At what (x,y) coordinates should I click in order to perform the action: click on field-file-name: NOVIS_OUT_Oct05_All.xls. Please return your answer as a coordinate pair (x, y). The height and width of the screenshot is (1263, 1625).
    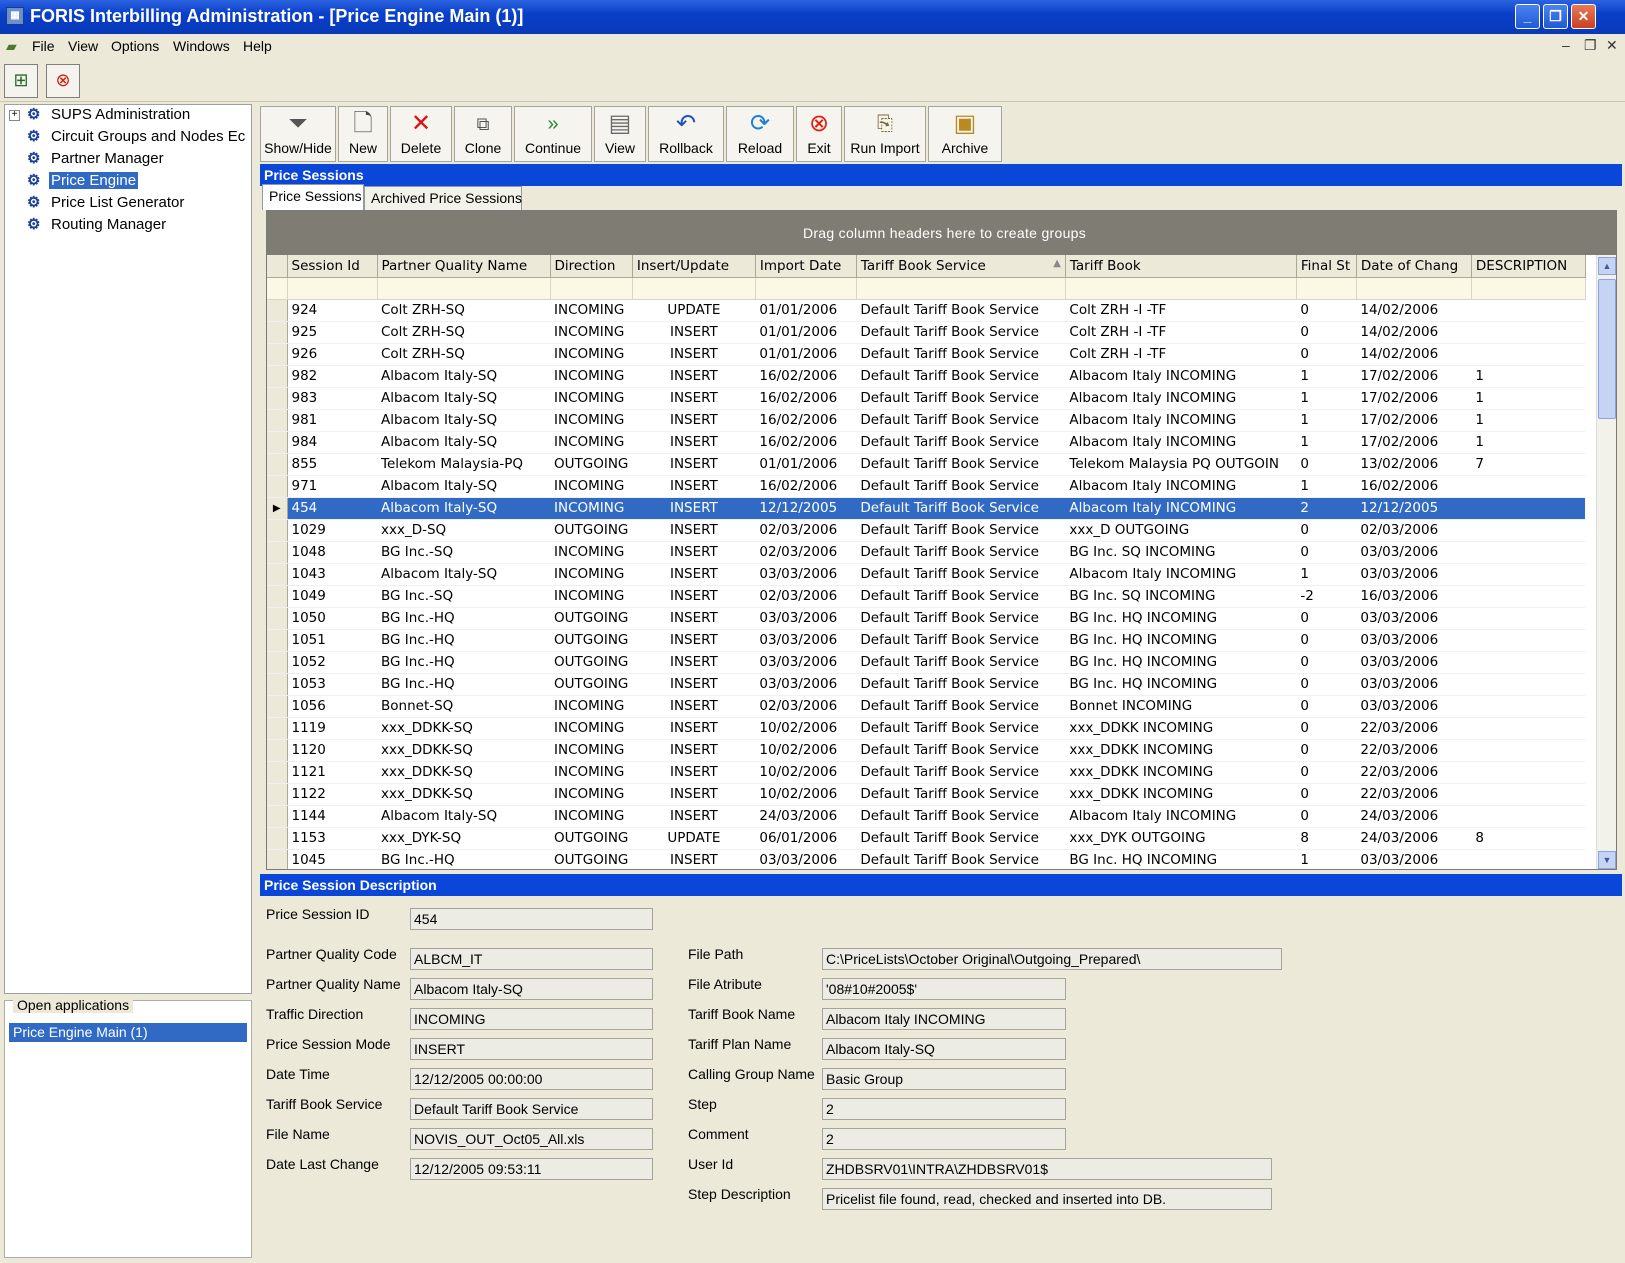
    Looking at the image, I should click on (531, 1139).